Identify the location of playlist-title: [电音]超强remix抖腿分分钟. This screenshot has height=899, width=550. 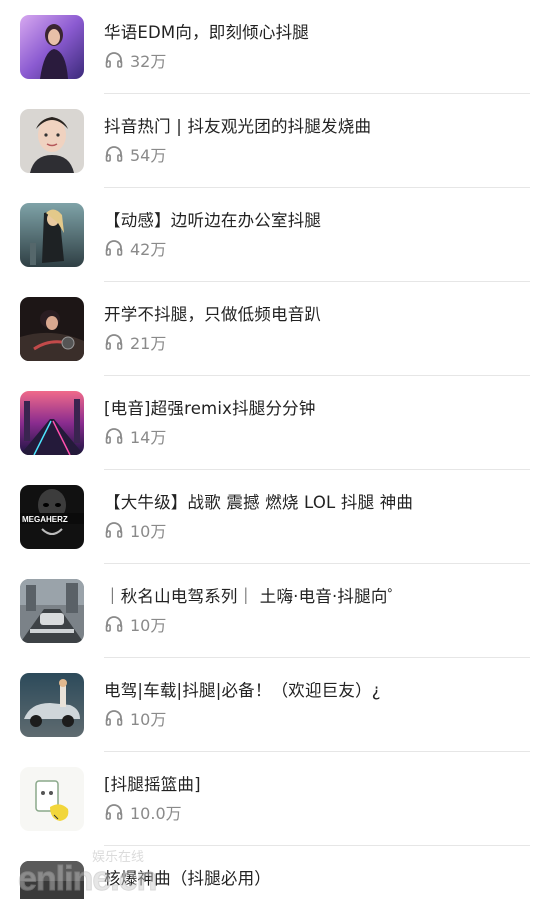
(210, 408).